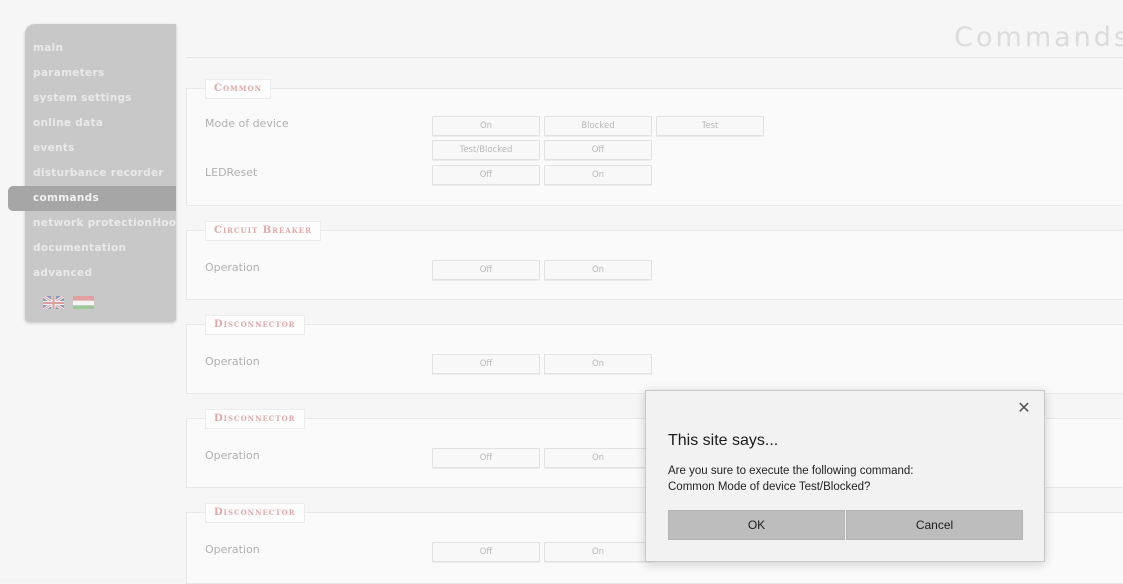 This screenshot has height=584, width=1123. Describe the element at coordinates (598, 270) in the screenshot. I see `cb-on-button: On` at that location.